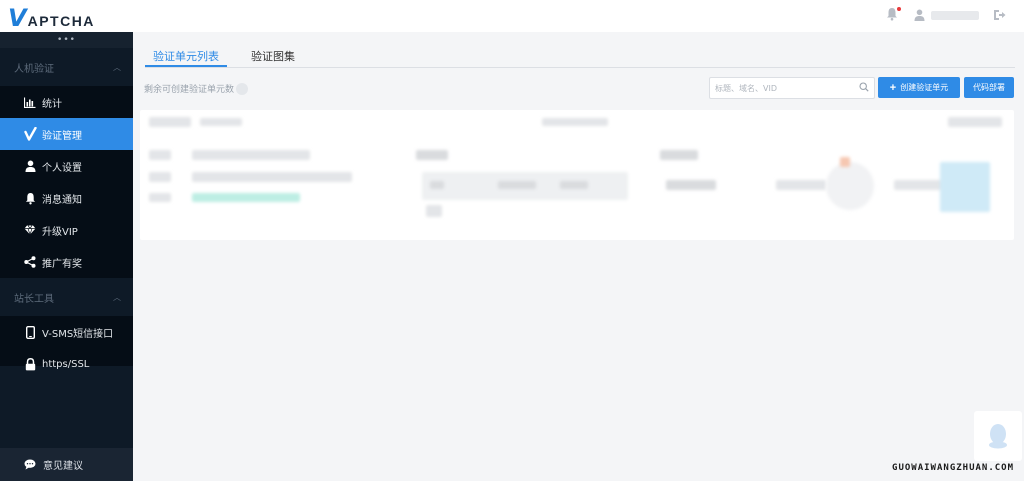 This screenshot has height=481, width=1024. I want to click on remaining-units-info: 剩余可创建验证单元数, so click(196, 88).